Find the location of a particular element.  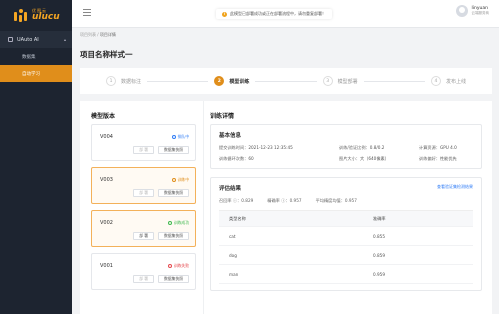

field-key: 计算资源： is located at coordinates (429, 147).